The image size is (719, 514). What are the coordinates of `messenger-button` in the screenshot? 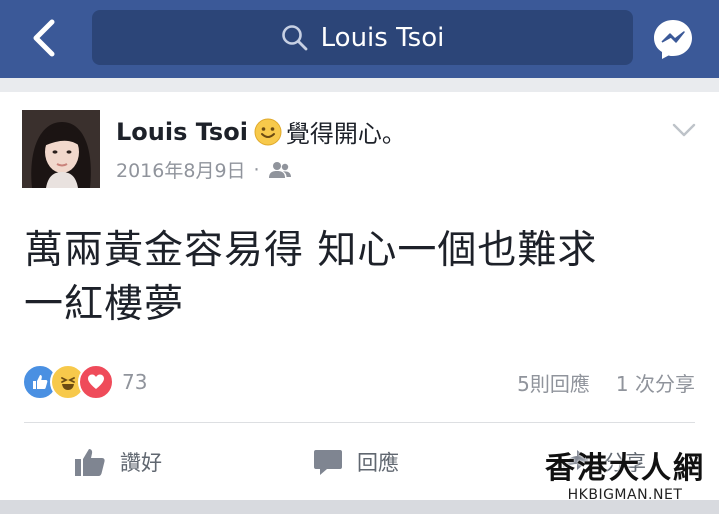 It's located at (673, 39).